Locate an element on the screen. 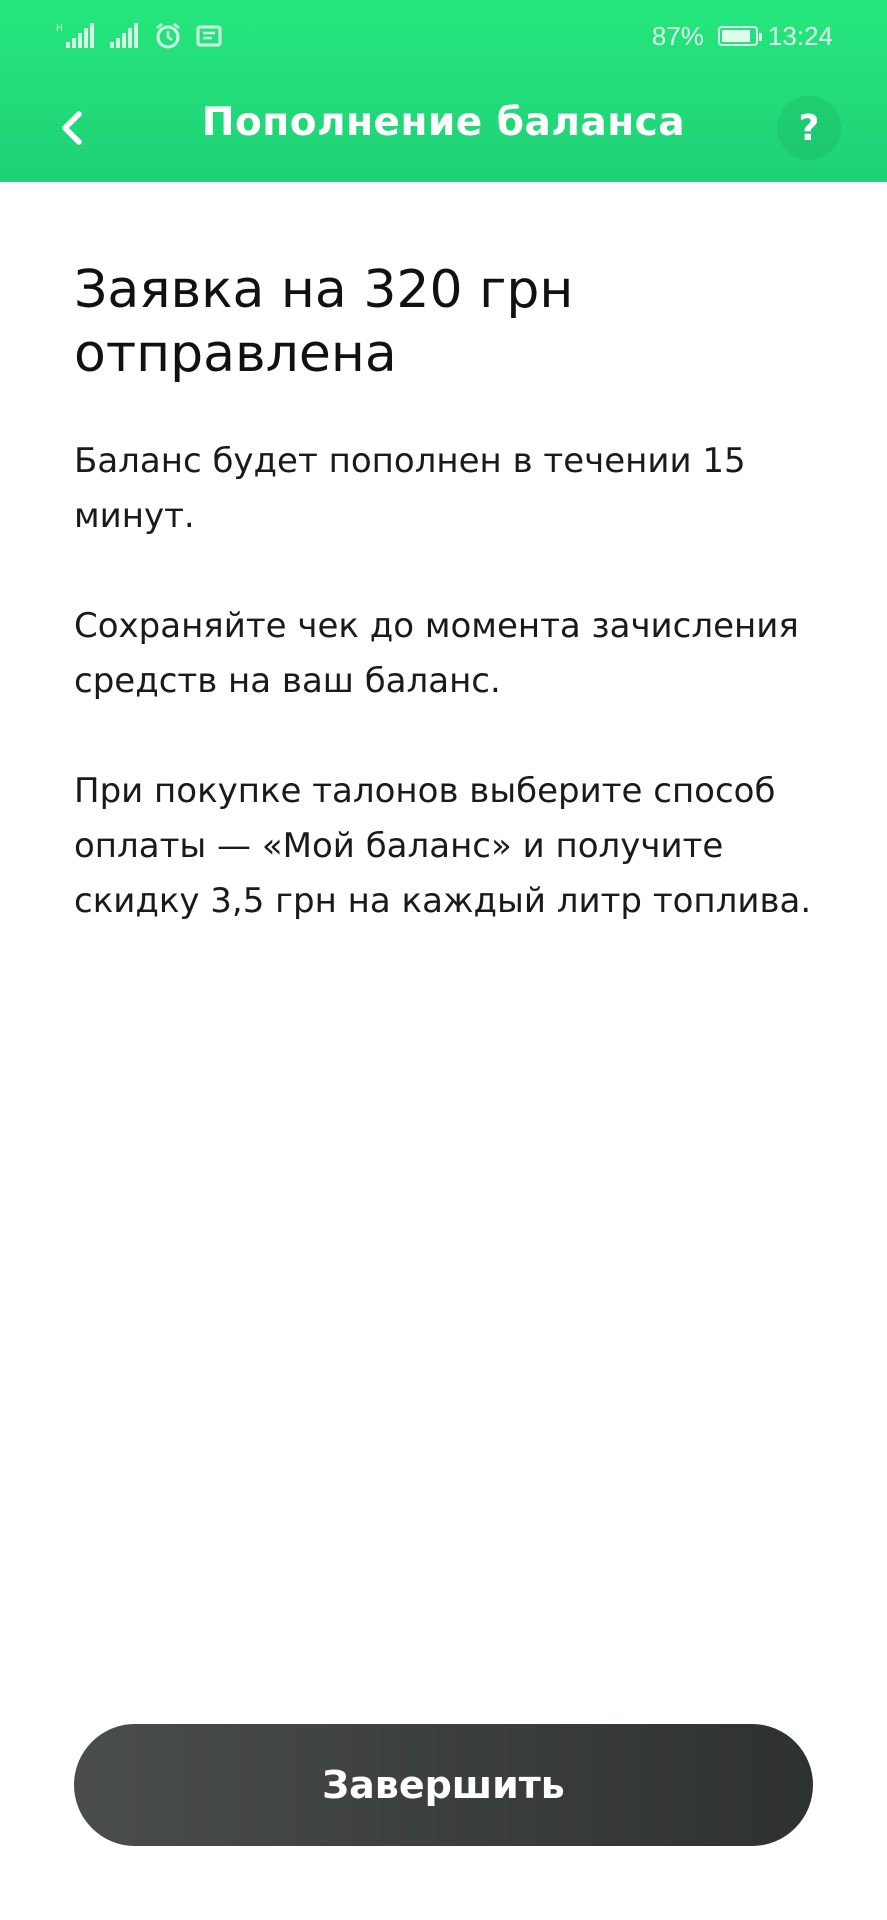  signal-icon is located at coordinates (124, 35).